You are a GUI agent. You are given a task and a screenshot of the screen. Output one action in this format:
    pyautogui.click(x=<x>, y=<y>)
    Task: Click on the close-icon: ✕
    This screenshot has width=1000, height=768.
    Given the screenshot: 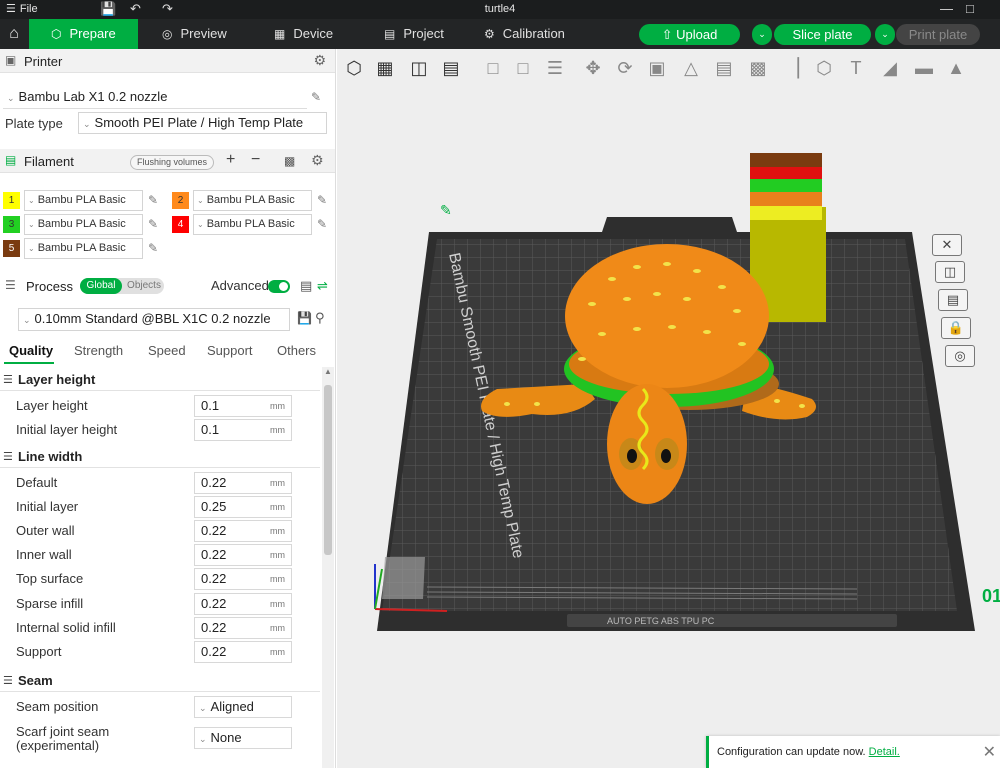 What is the action you would take?
    pyautogui.click(x=989, y=752)
    